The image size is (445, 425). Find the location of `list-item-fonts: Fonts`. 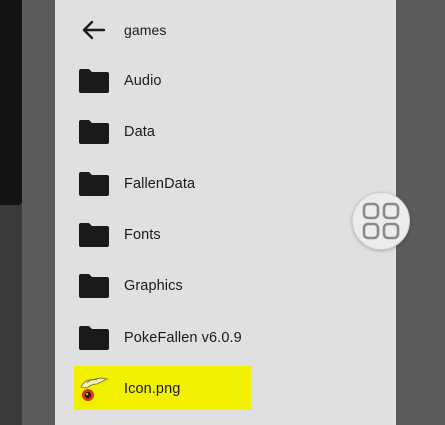

list-item-fonts: Fonts is located at coordinates (225, 235).